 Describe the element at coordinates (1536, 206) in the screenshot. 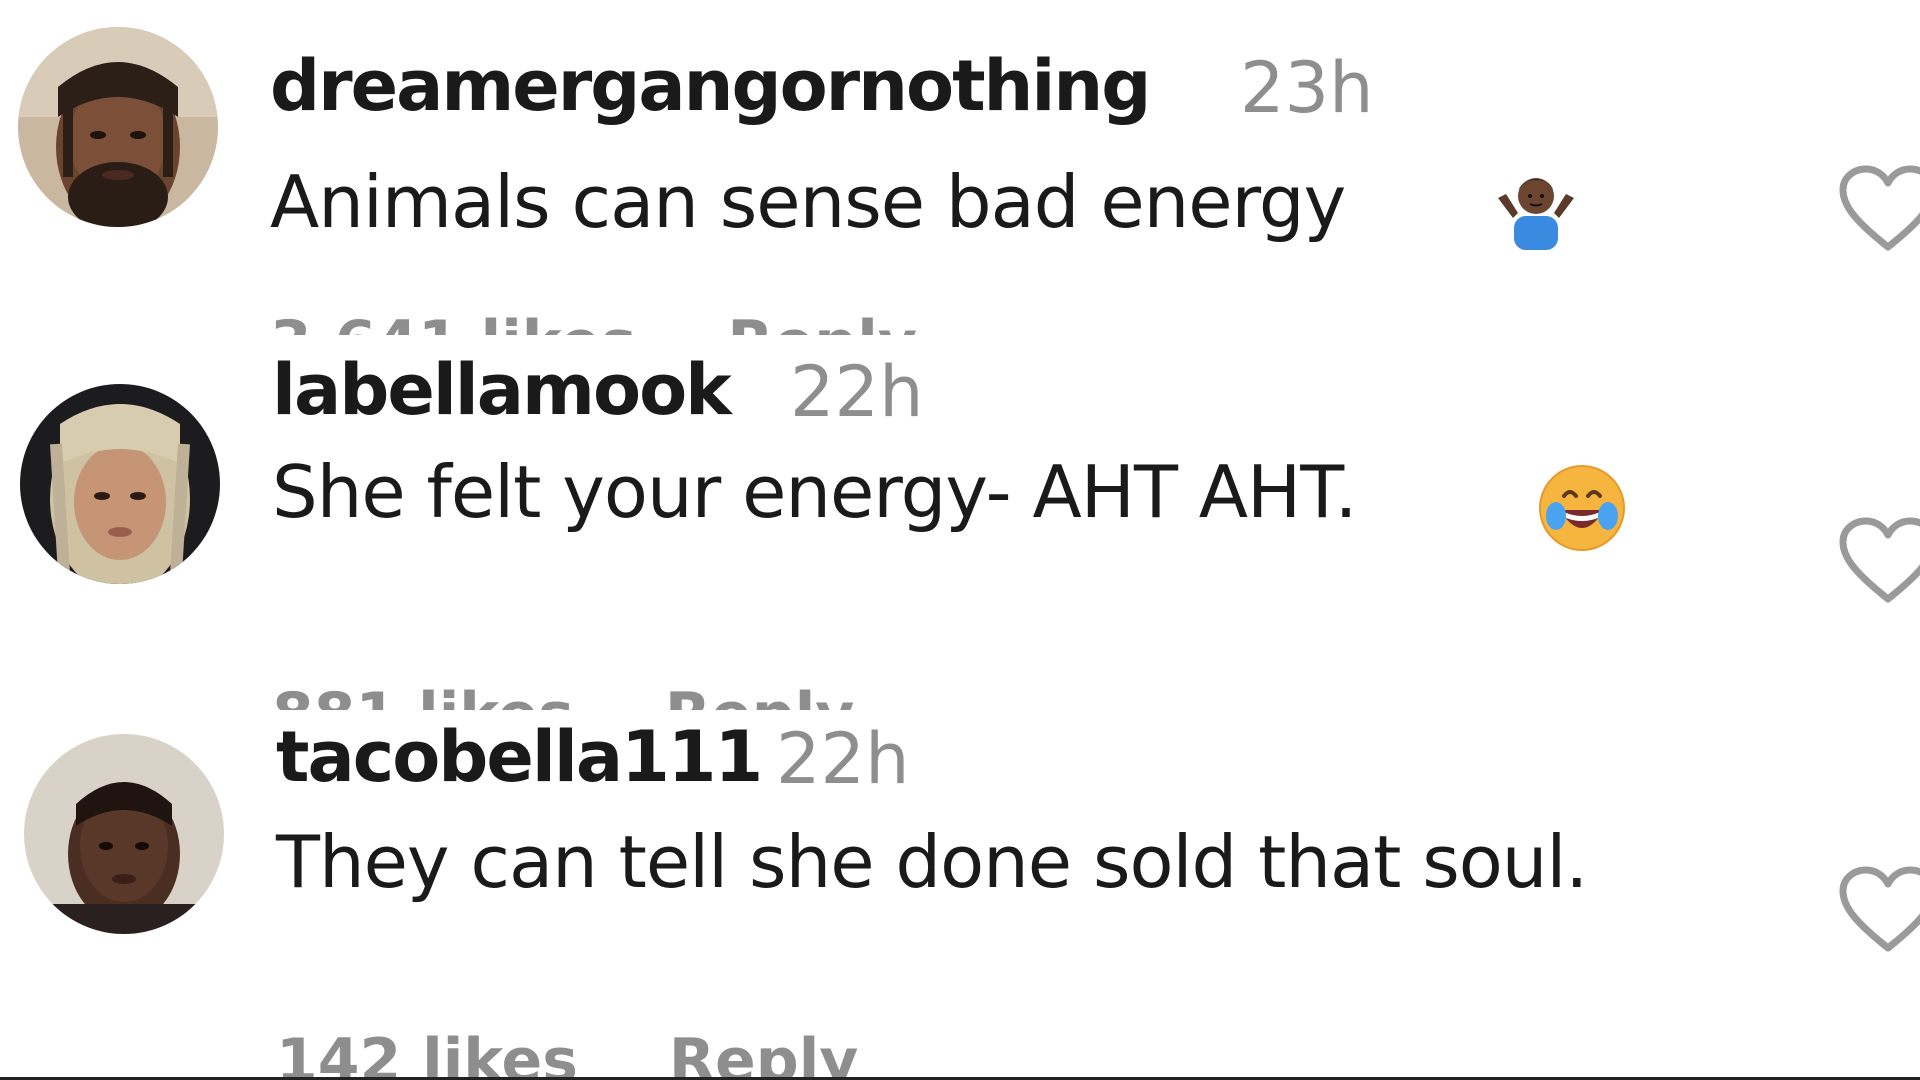

I see `person-shrugging-emoji` at that location.